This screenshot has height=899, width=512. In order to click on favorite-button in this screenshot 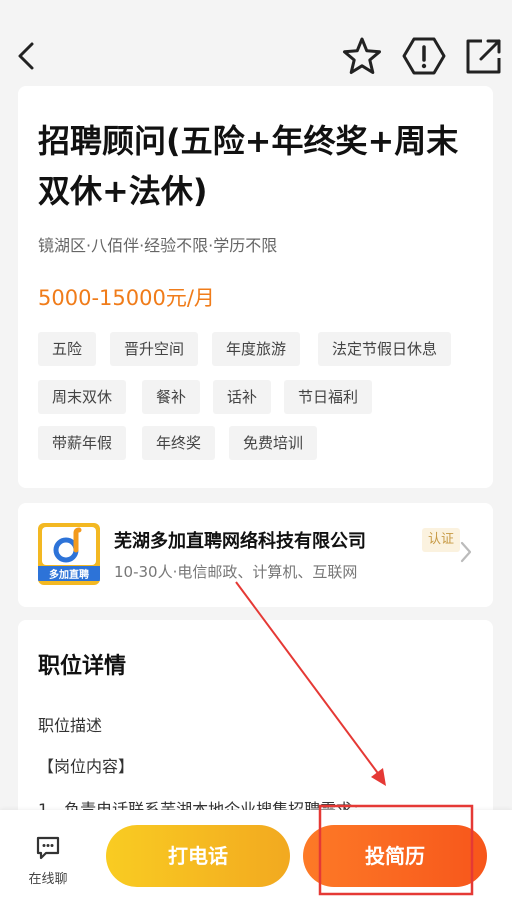, I will do `click(362, 56)`.